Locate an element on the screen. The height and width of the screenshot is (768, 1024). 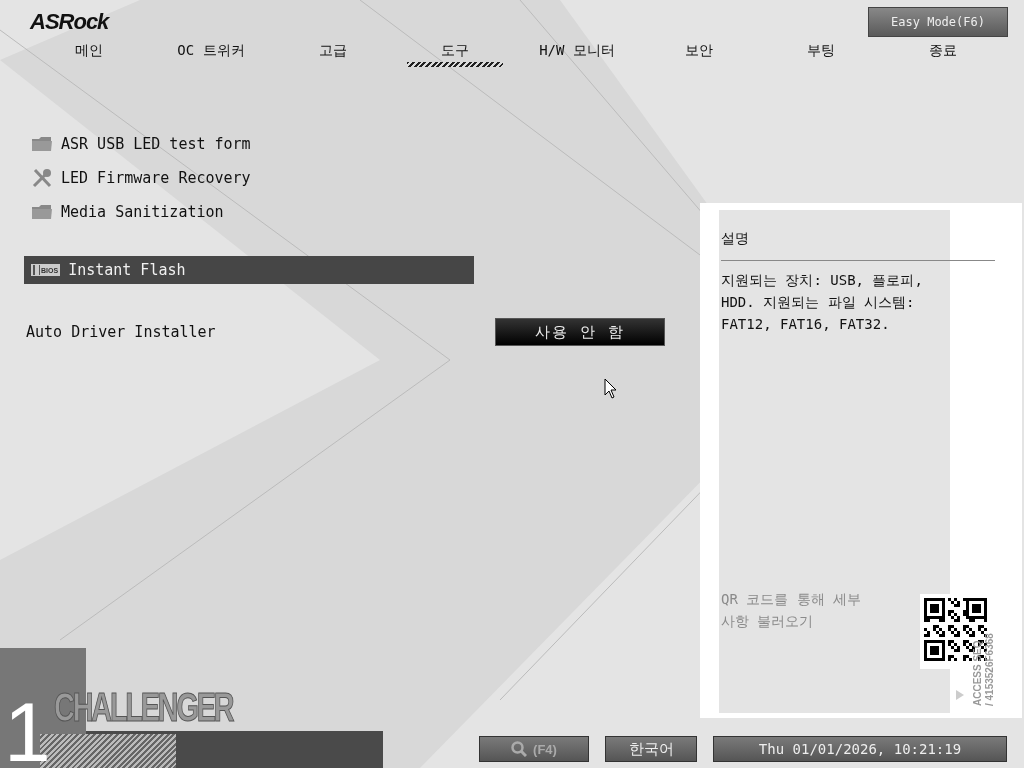
menu-tab: 메인 is located at coordinates (89, 52).